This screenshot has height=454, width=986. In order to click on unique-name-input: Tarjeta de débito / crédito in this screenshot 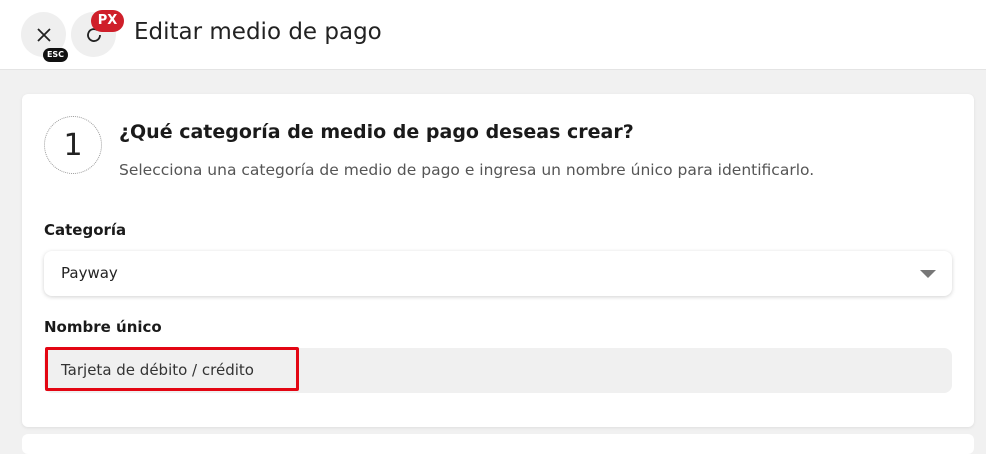, I will do `click(498, 370)`.